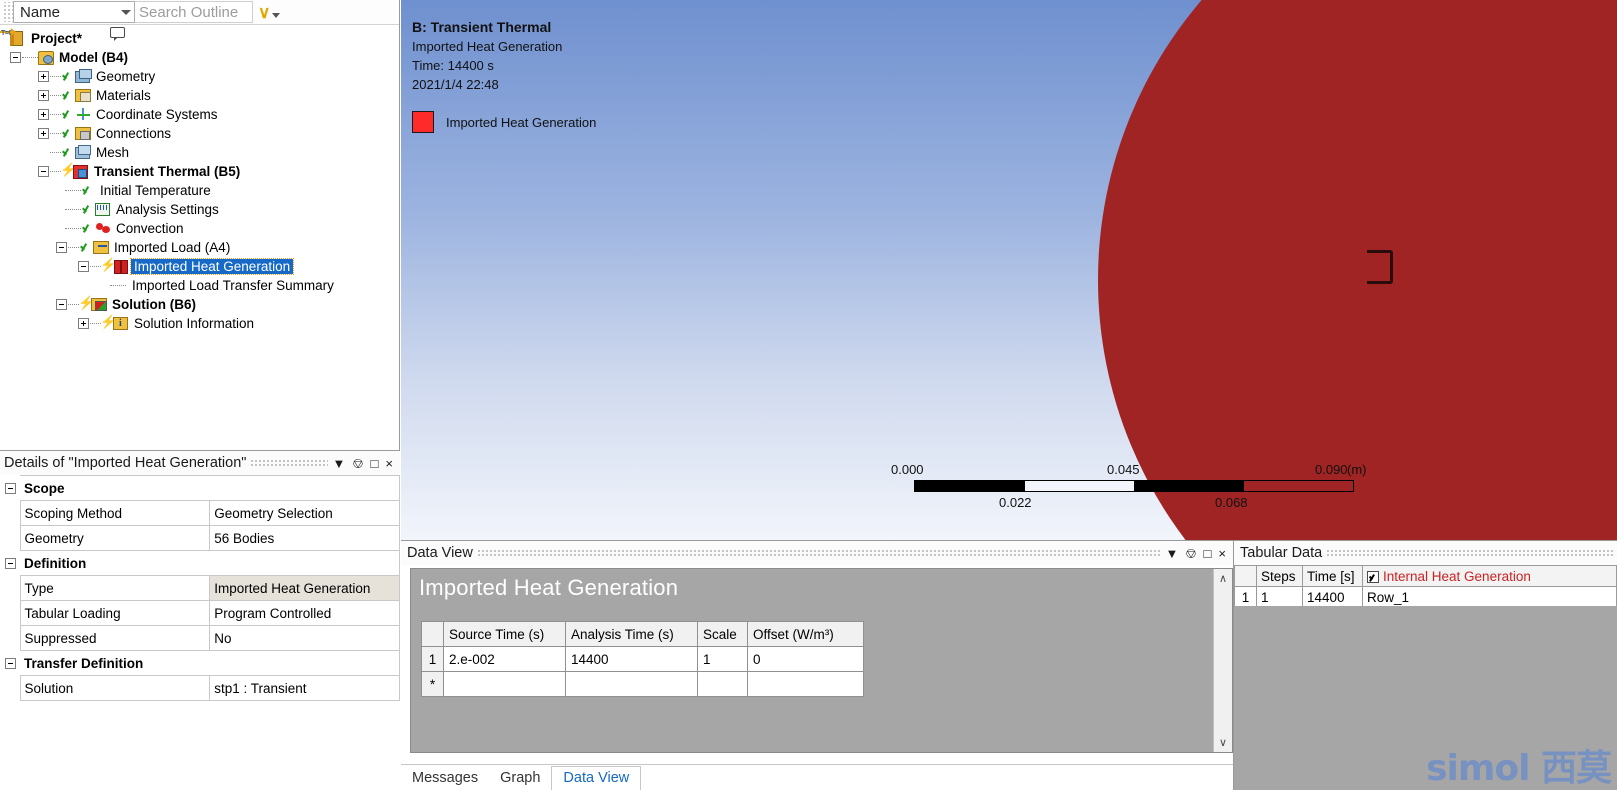 The width and height of the screenshot is (1617, 790). Describe the element at coordinates (200, 663) in the screenshot. I see `details-group-row: Transfer Definition` at that location.